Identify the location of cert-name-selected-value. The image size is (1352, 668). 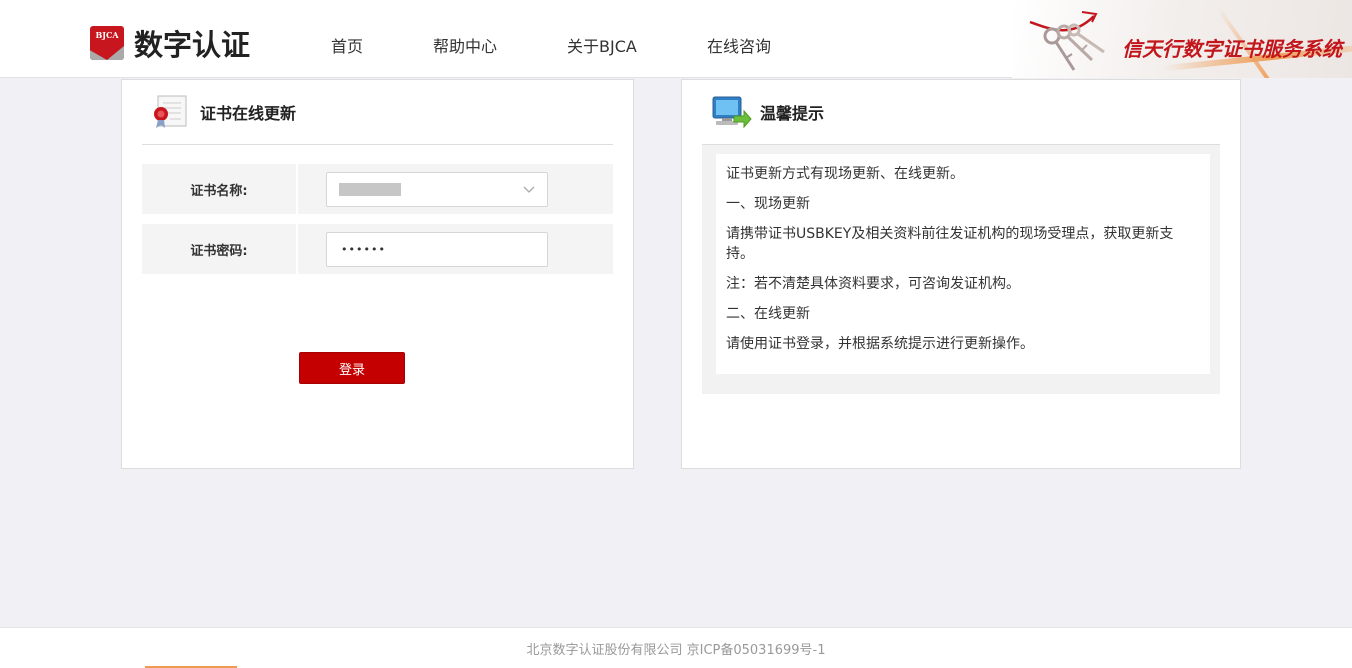
(370, 189).